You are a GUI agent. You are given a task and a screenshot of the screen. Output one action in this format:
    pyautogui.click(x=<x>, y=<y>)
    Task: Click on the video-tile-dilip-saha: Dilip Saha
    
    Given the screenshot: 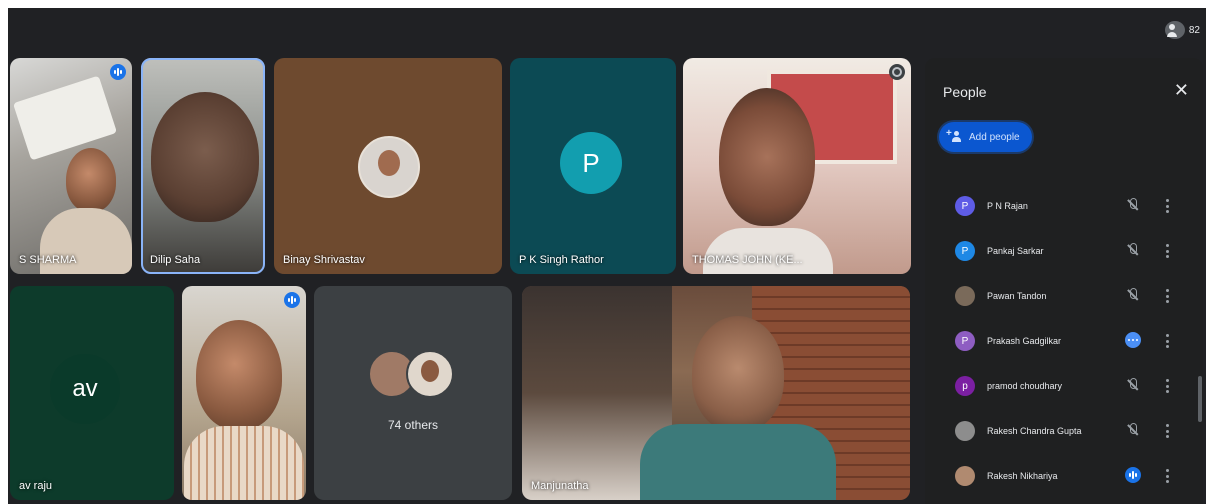 What is the action you would take?
    pyautogui.click(x=203, y=166)
    